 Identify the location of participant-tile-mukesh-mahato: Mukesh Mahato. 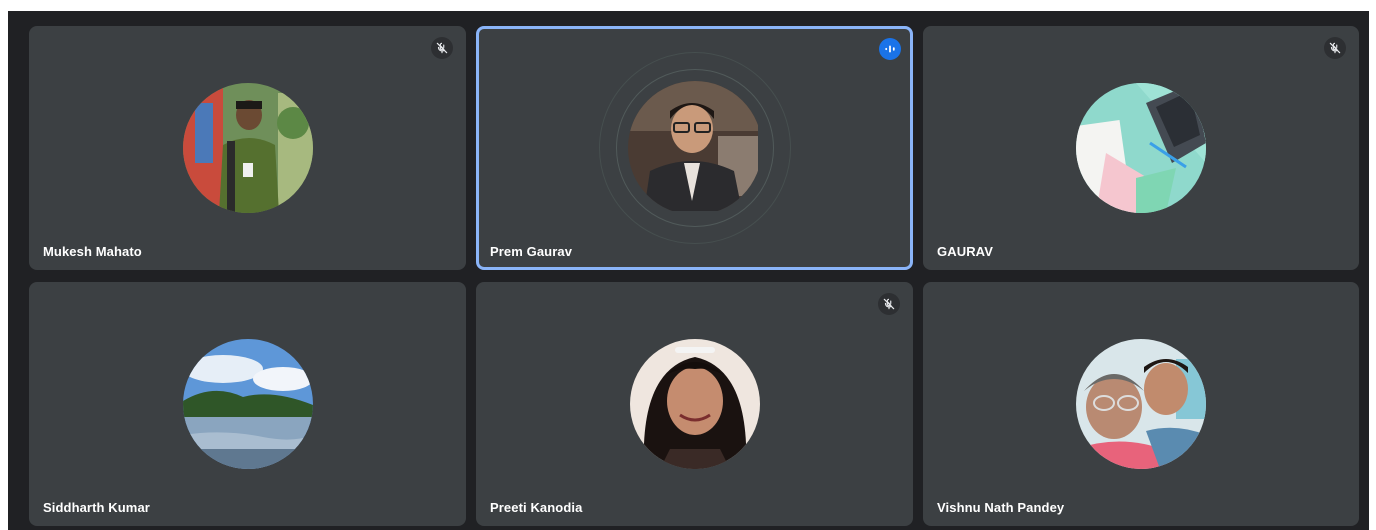
(247, 148).